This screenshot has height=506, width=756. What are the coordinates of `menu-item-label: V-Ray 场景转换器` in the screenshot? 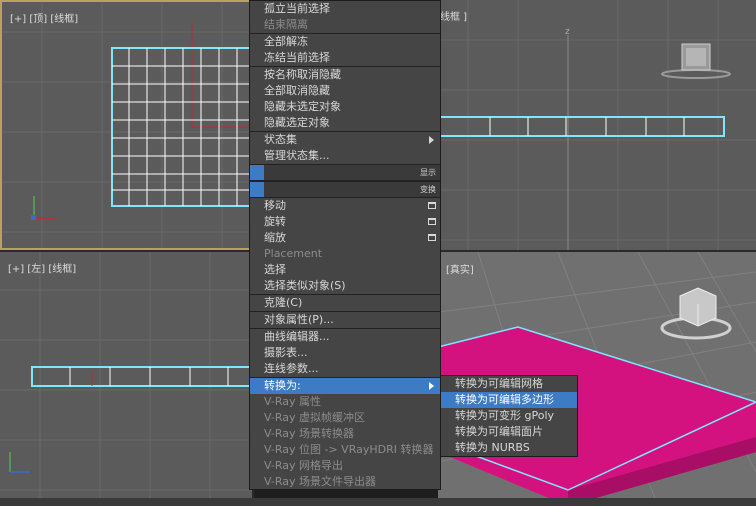 It's located at (309, 433).